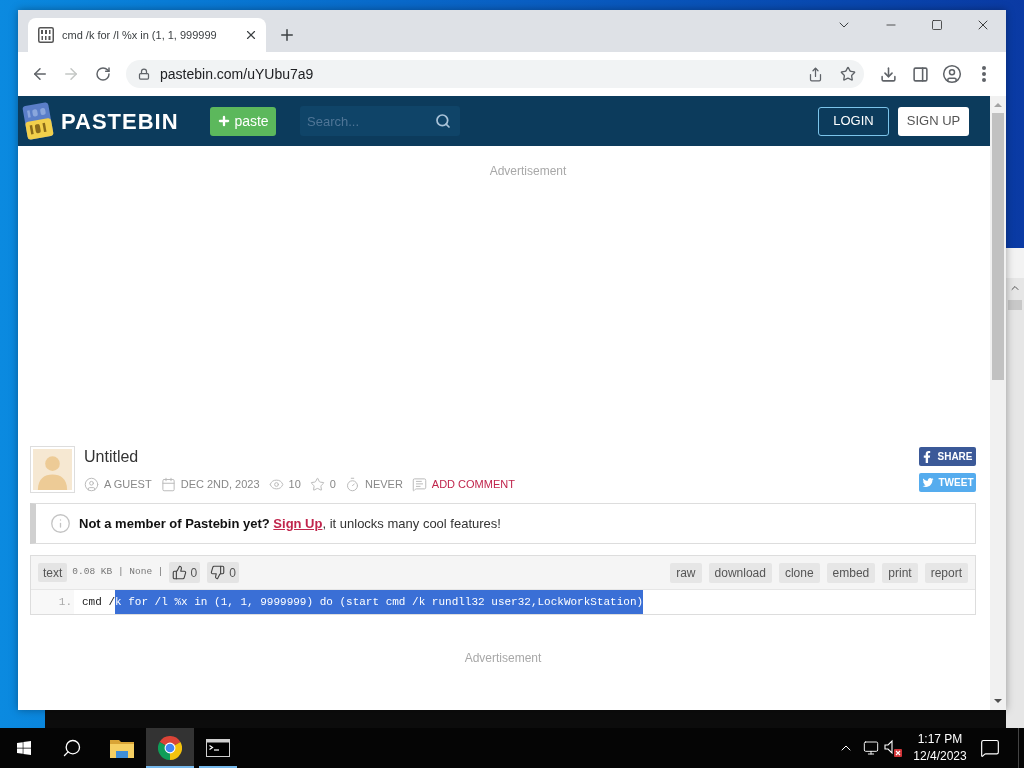 The height and width of the screenshot is (768, 1024). I want to click on terminal-icon, so click(218, 748).